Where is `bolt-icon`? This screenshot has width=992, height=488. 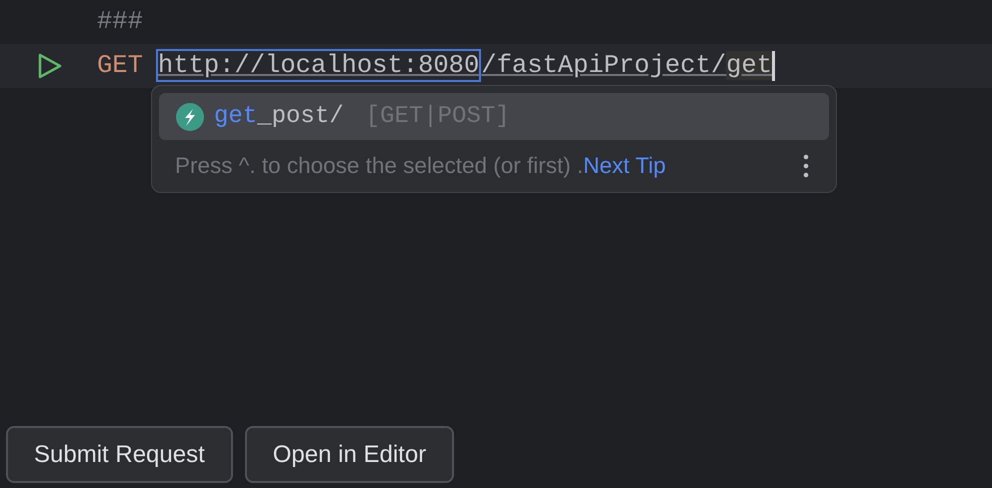 bolt-icon is located at coordinates (190, 116).